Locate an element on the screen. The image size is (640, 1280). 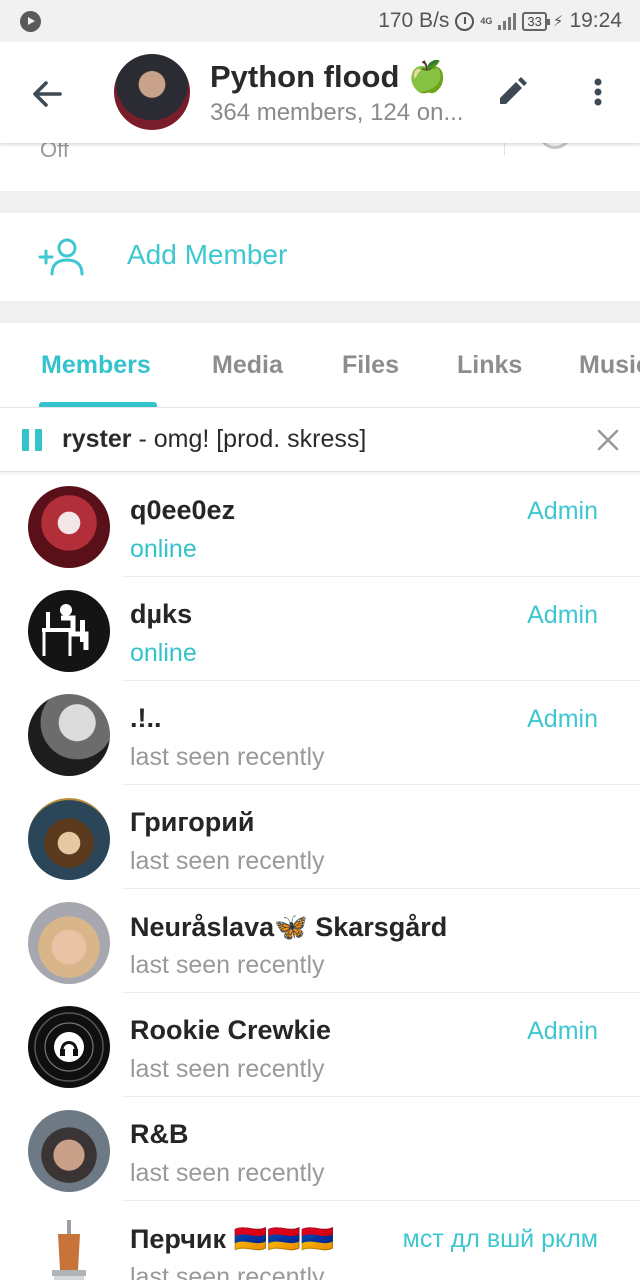
member-row: Neuråslava🦋 Skarsgård last seen recently is located at coordinates (320, 941).